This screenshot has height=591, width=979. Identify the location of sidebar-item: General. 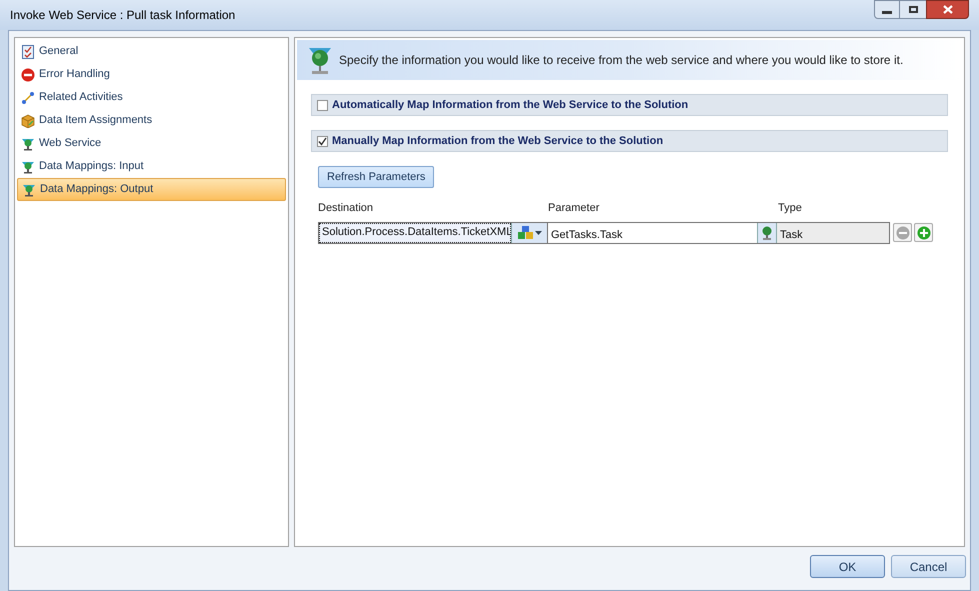
(151, 51).